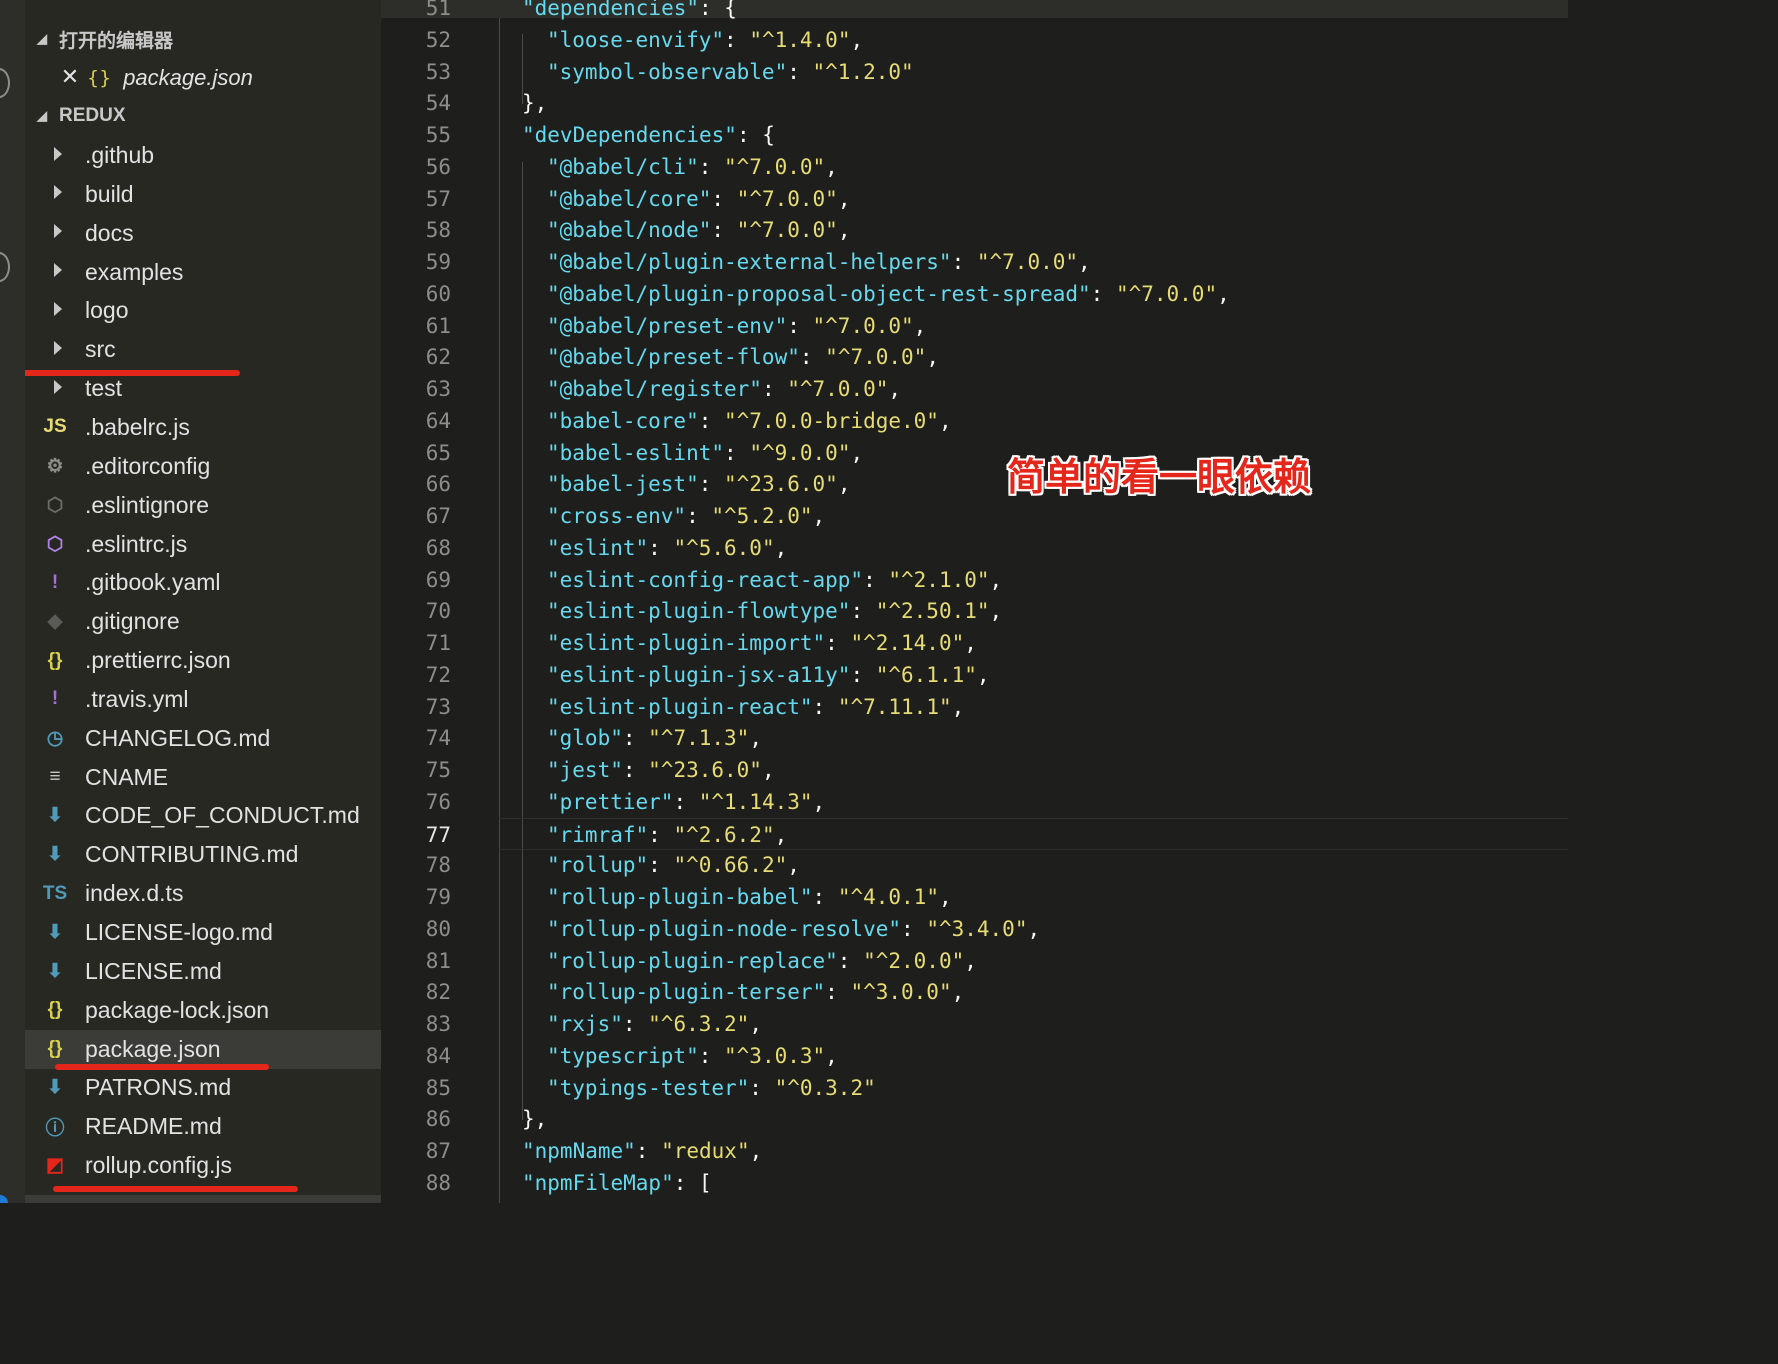 This screenshot has width=1778, height=1364. Describe the element at coordinates (177, 1009) in the screenshot. I see `file-tree-item-label: package-lock.json` at that location.